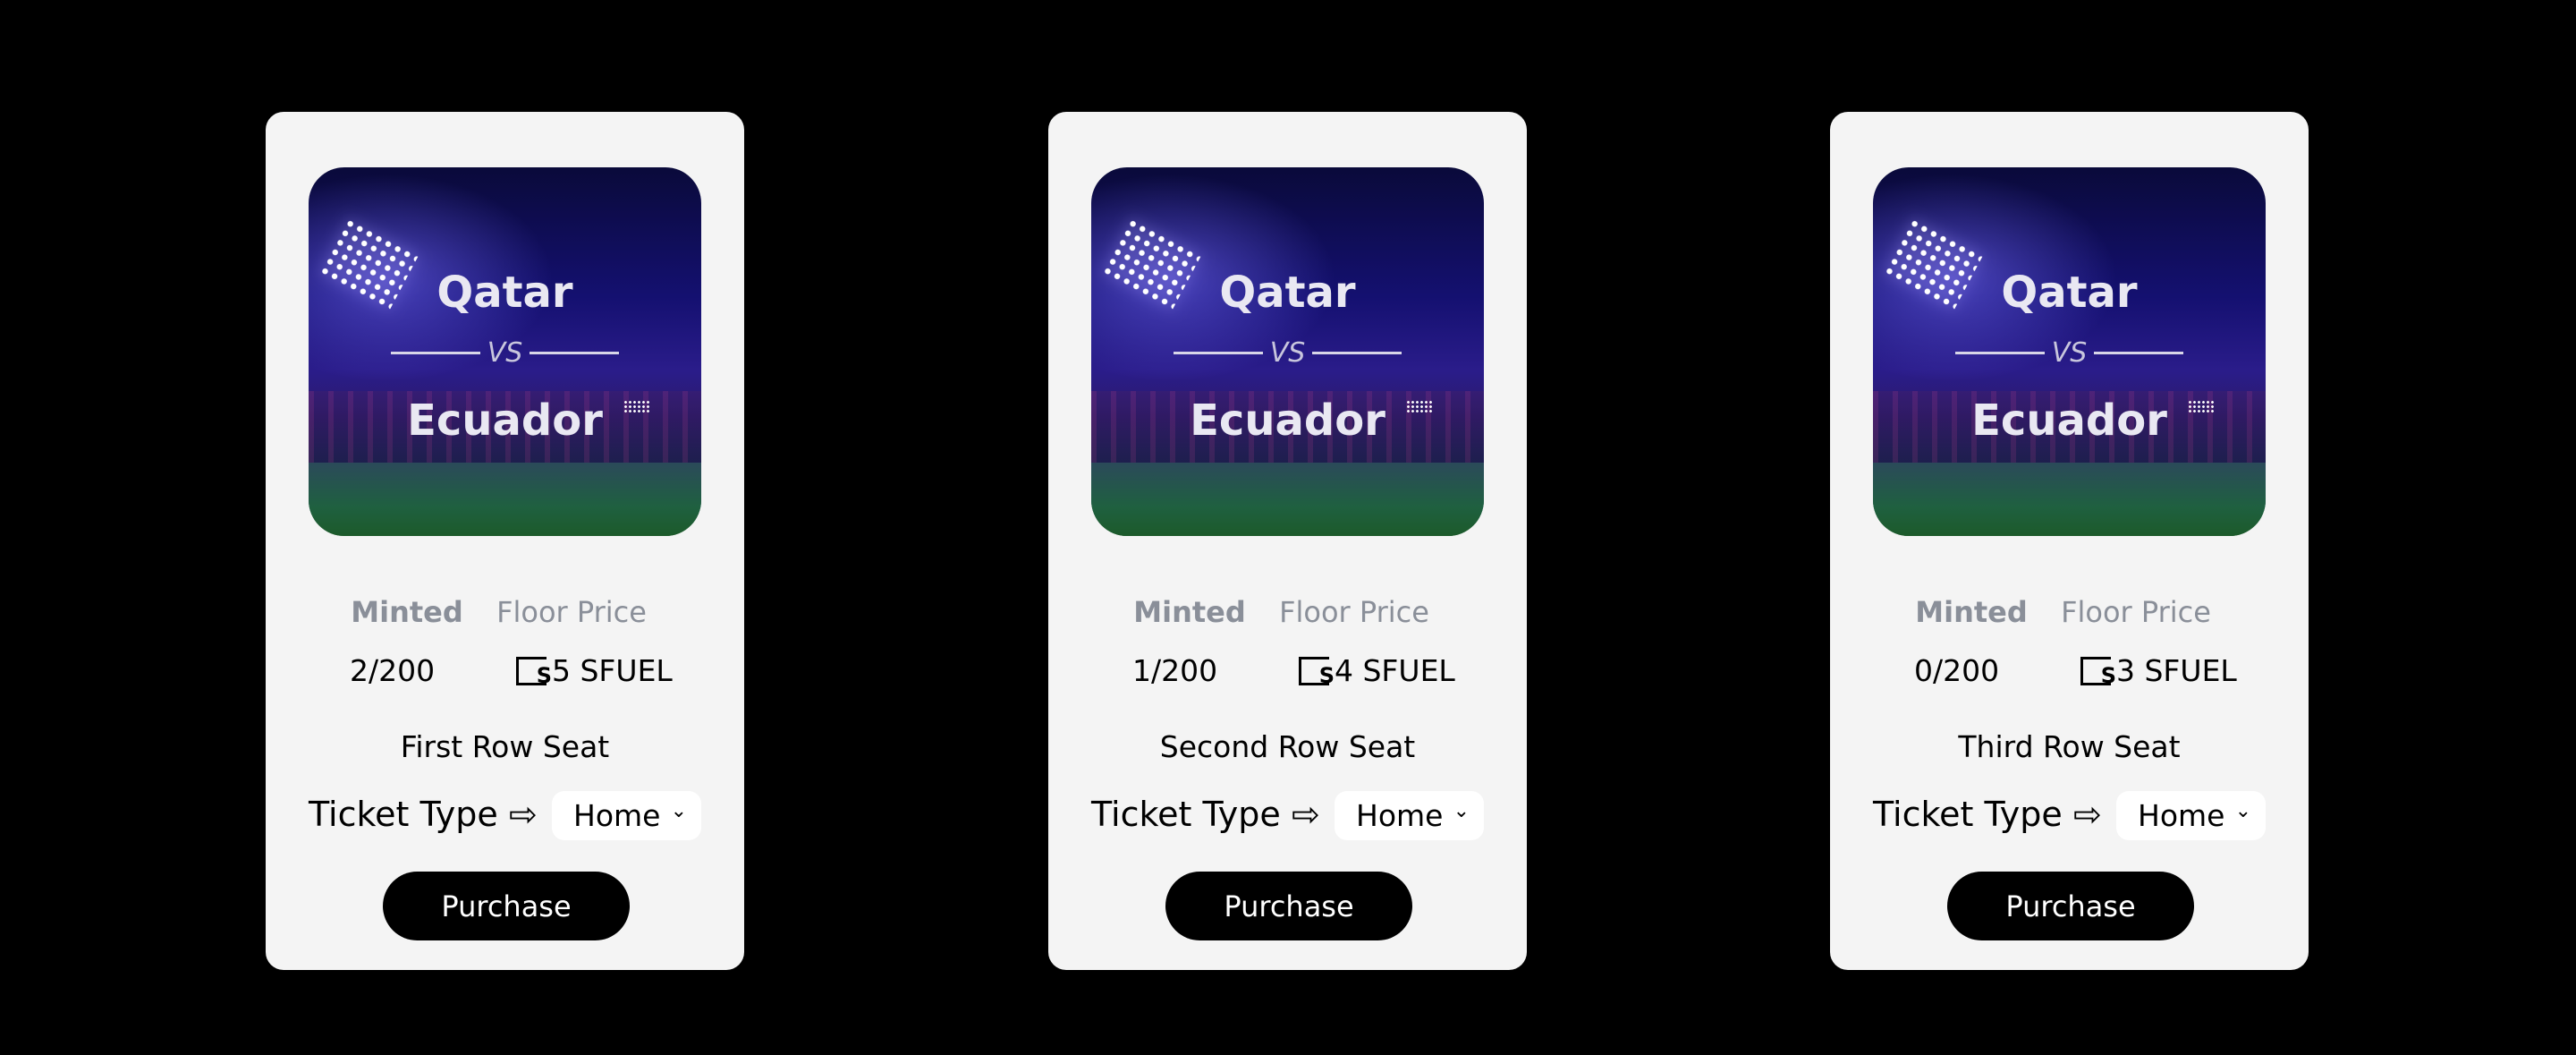  Describe the element at coordinates (1377, 670) in the screenshot. I see `floor-price-value: S4 SFUEL` at that location.